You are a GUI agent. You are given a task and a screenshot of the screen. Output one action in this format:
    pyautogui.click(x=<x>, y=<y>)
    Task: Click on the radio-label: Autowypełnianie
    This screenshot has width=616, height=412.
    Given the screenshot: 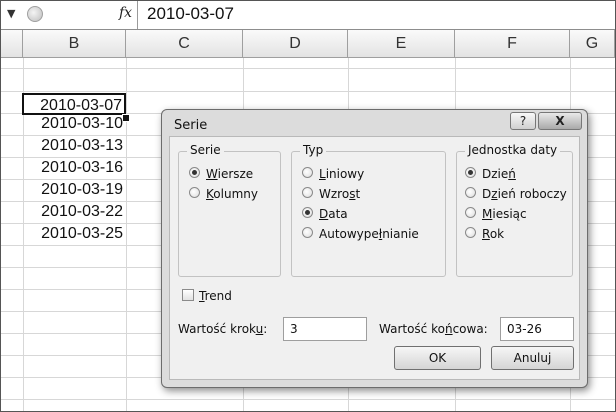 What is the action you would take?
    pyautogui.click(x=369, y=234)
    